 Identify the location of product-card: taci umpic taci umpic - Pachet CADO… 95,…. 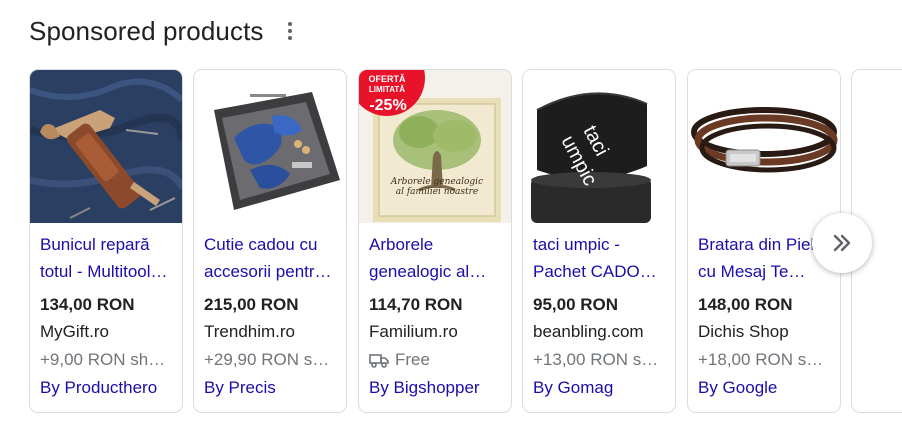
(599, 241).